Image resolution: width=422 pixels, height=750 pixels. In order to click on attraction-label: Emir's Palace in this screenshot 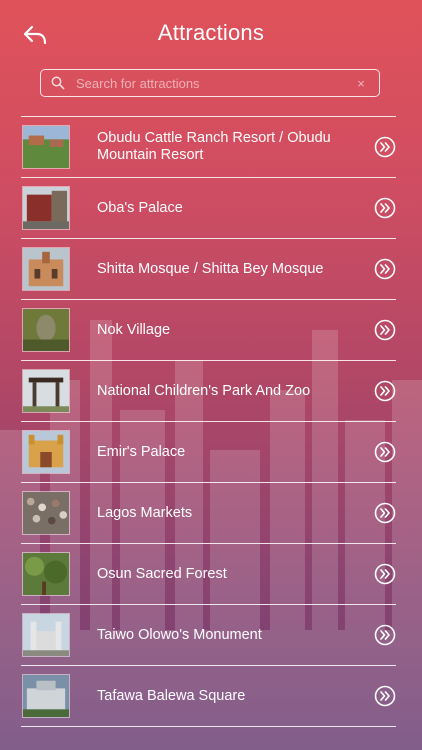, I will do `click(141, 451)`.